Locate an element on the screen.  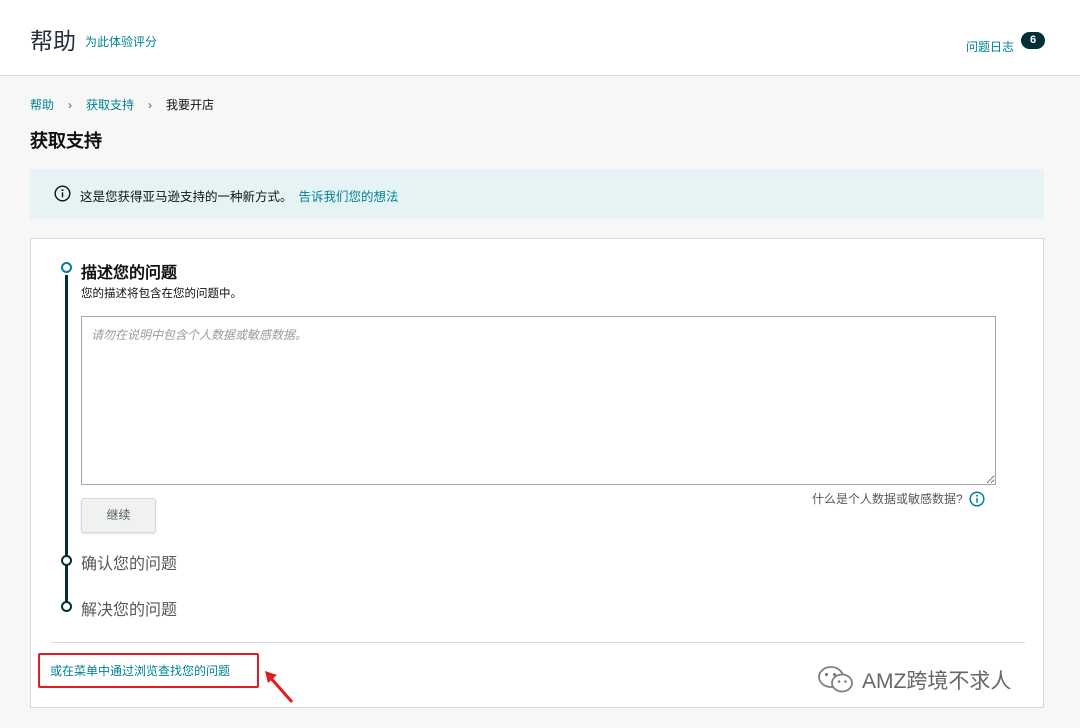
app-title: 帮助 is located at coordinates (53, 41).